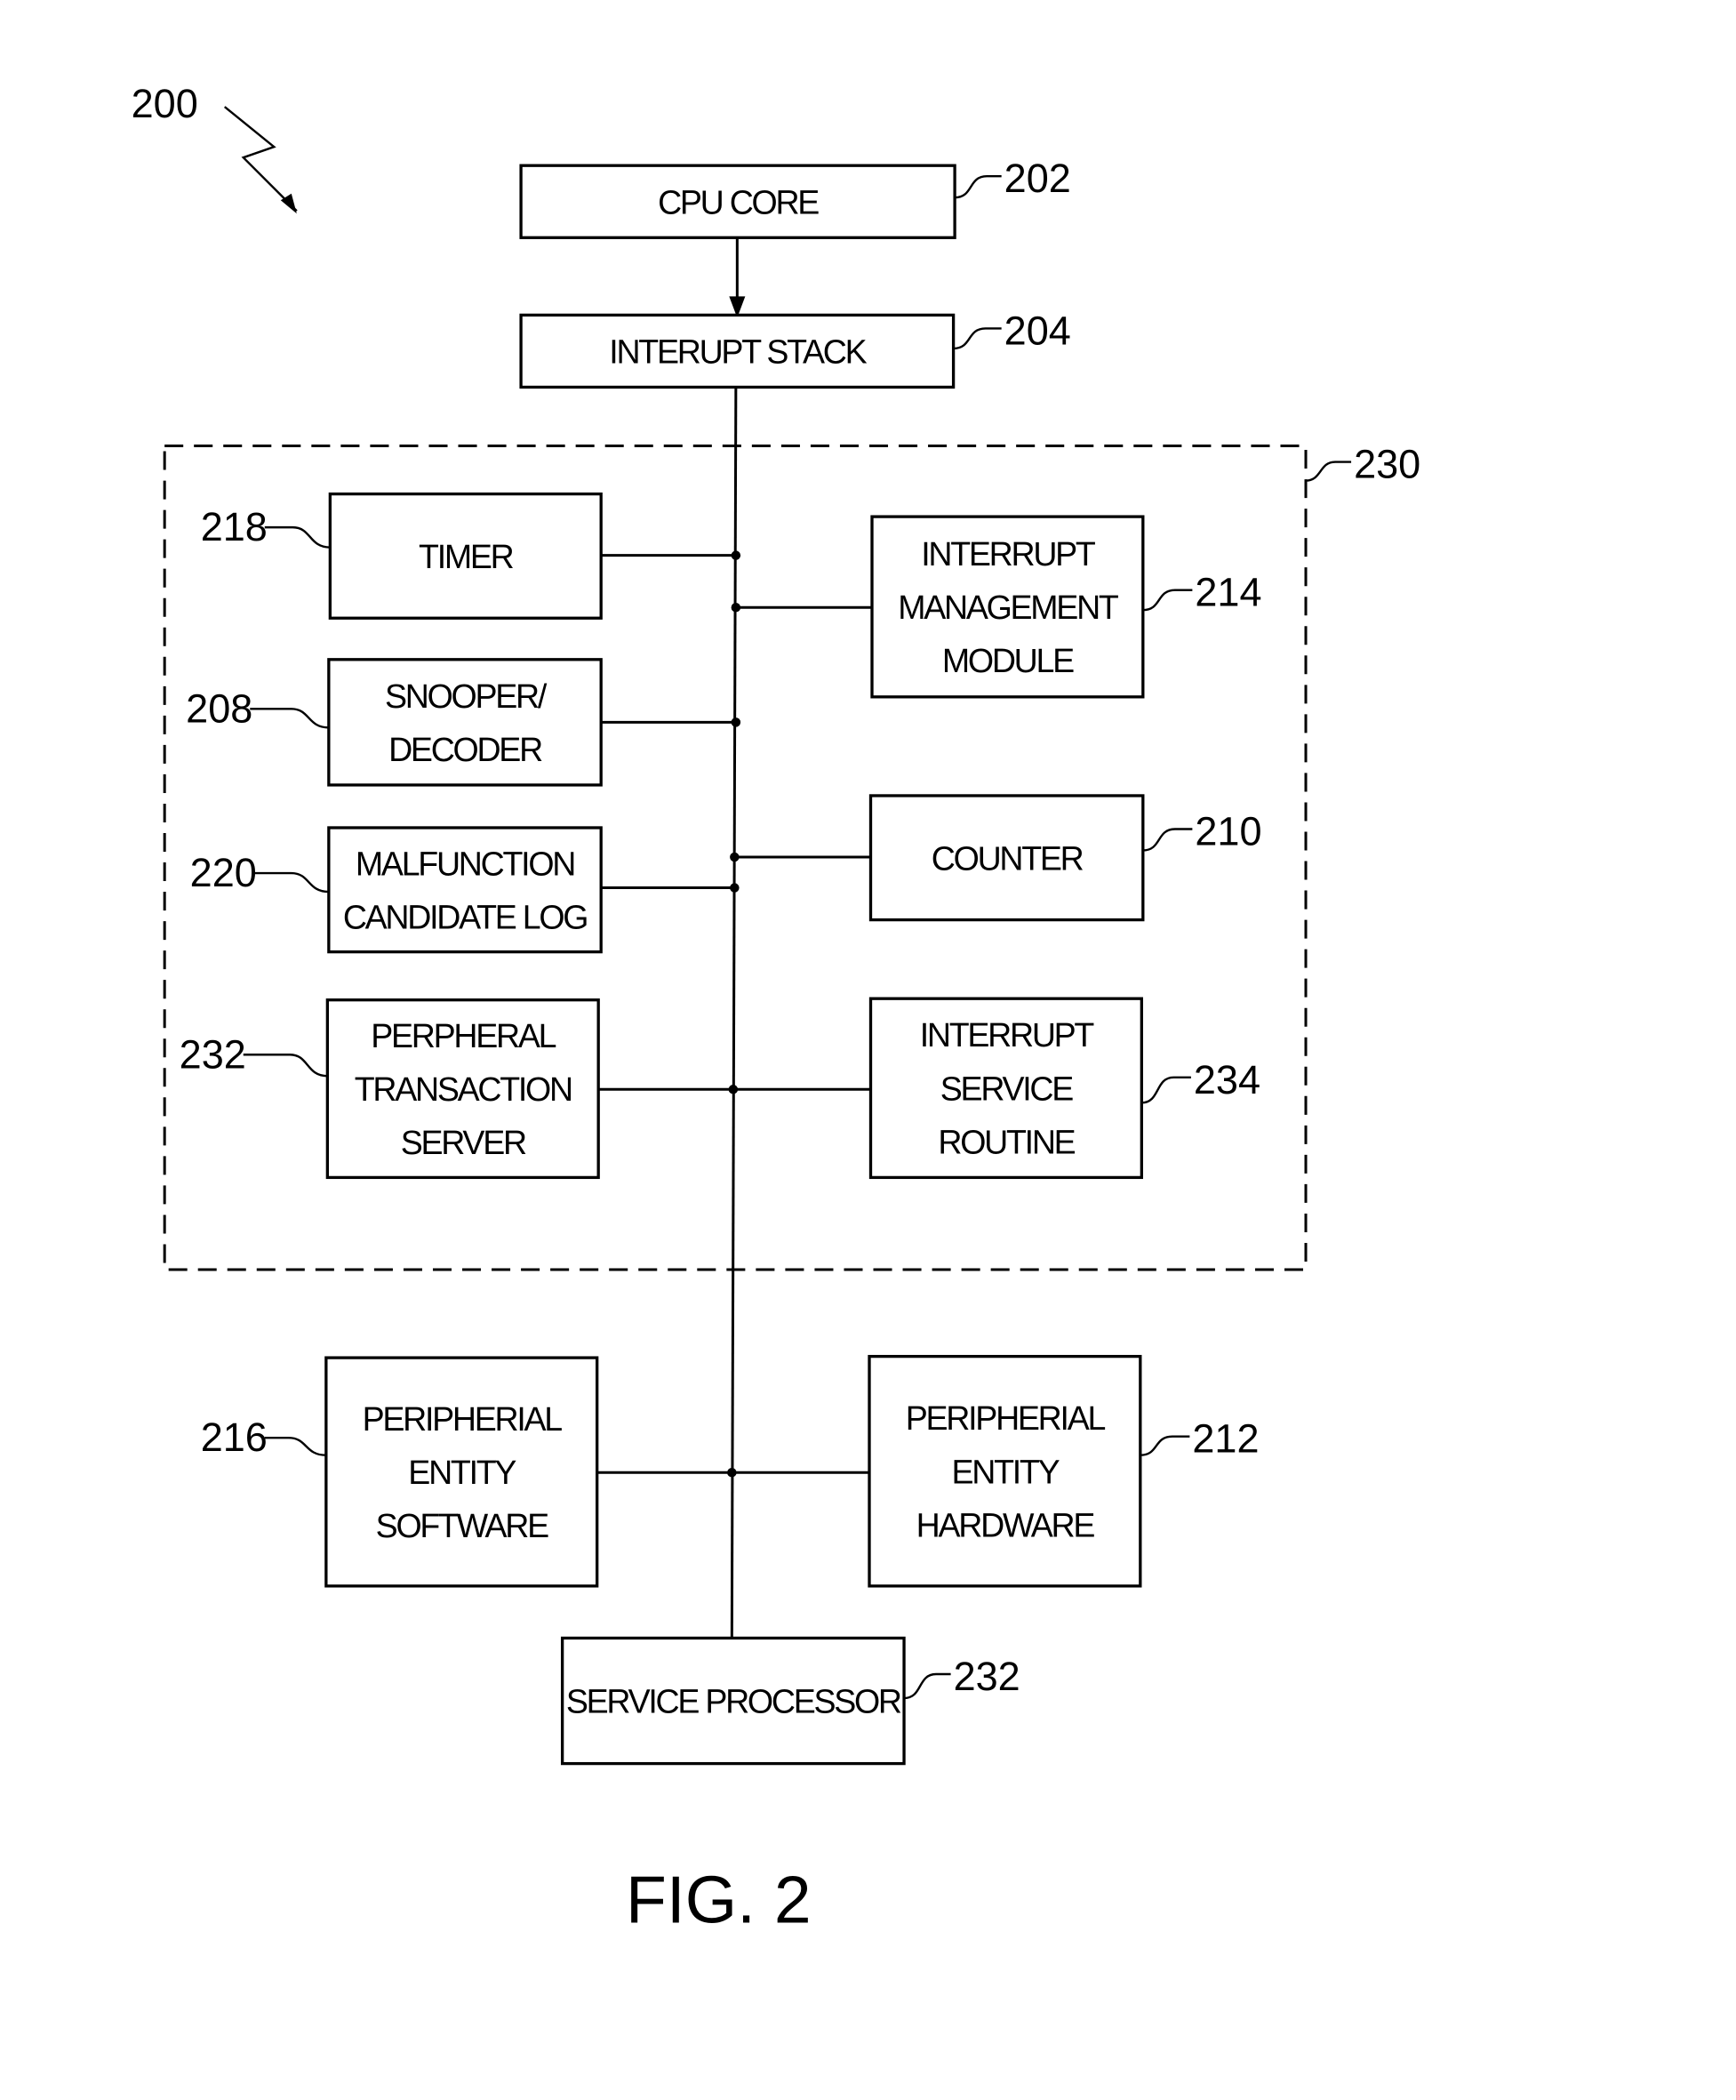 Image resolution: width=1736 pixels, height=2100 pixels. I want to click on peripheral-entity-software-ref-leader, so click(295, 1447).